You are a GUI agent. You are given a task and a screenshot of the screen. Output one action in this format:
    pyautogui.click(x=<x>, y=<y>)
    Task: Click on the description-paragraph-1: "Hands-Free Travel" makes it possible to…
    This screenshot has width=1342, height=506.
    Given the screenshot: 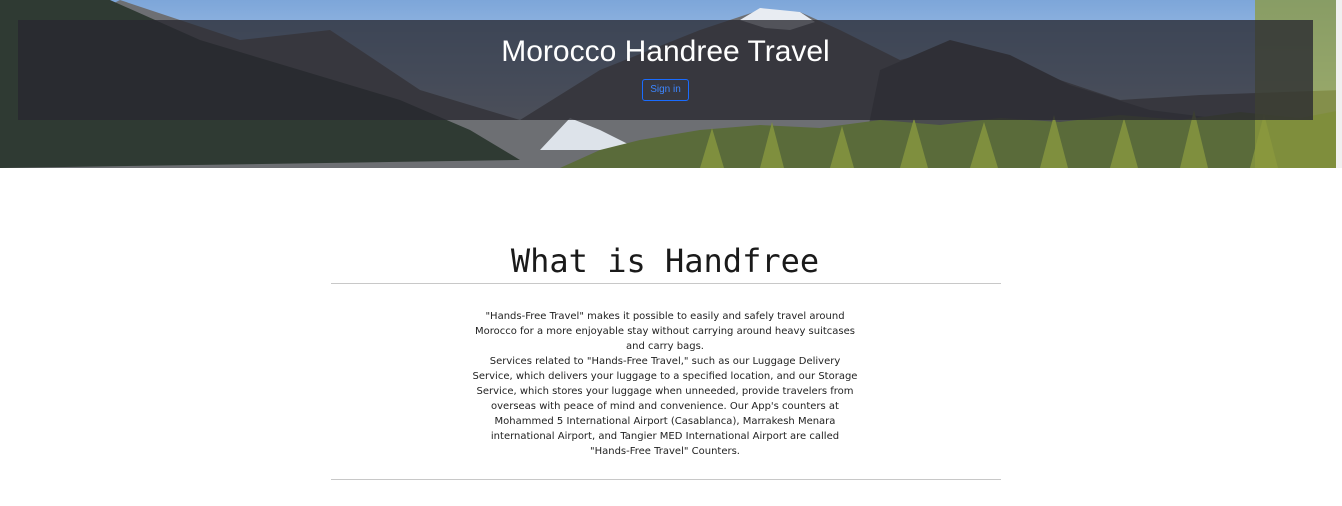 What is the action you would take?
    pyautogui.click(x=665, y=331)
    